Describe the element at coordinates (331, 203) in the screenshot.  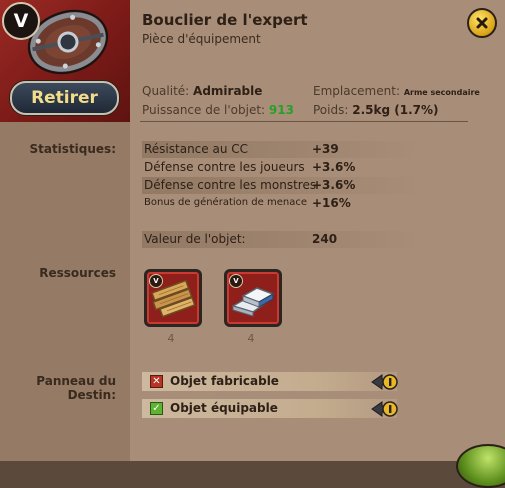
I see `stat-value: +16%` at that location.